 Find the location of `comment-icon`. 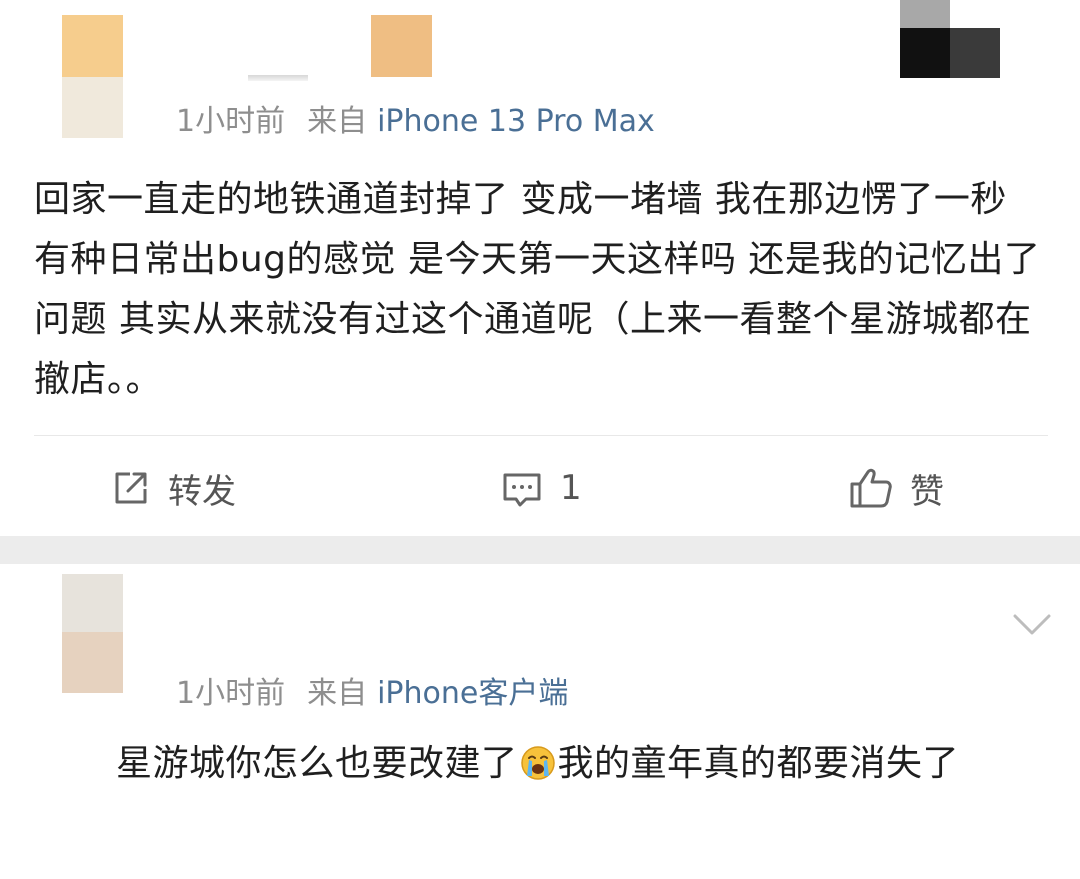

comment-icon is located at coordinates (522, 488).